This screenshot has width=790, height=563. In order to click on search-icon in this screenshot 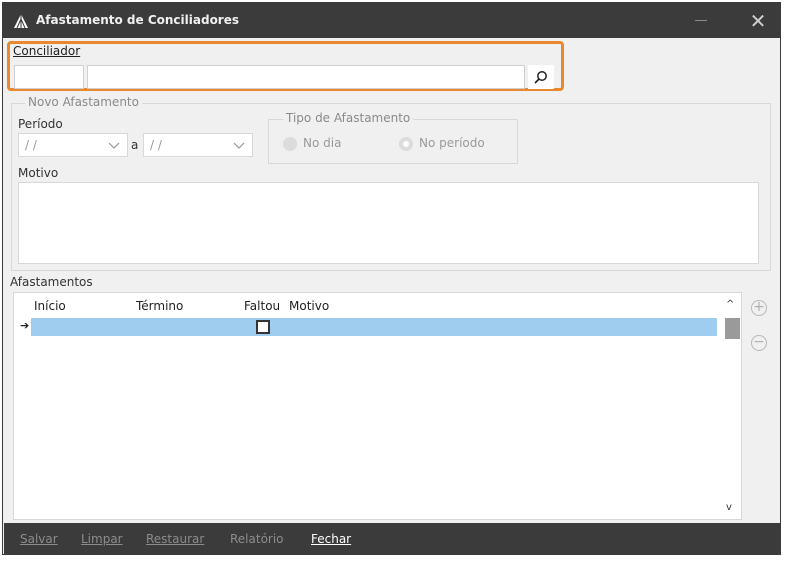, I will do `click(540, 77)`.